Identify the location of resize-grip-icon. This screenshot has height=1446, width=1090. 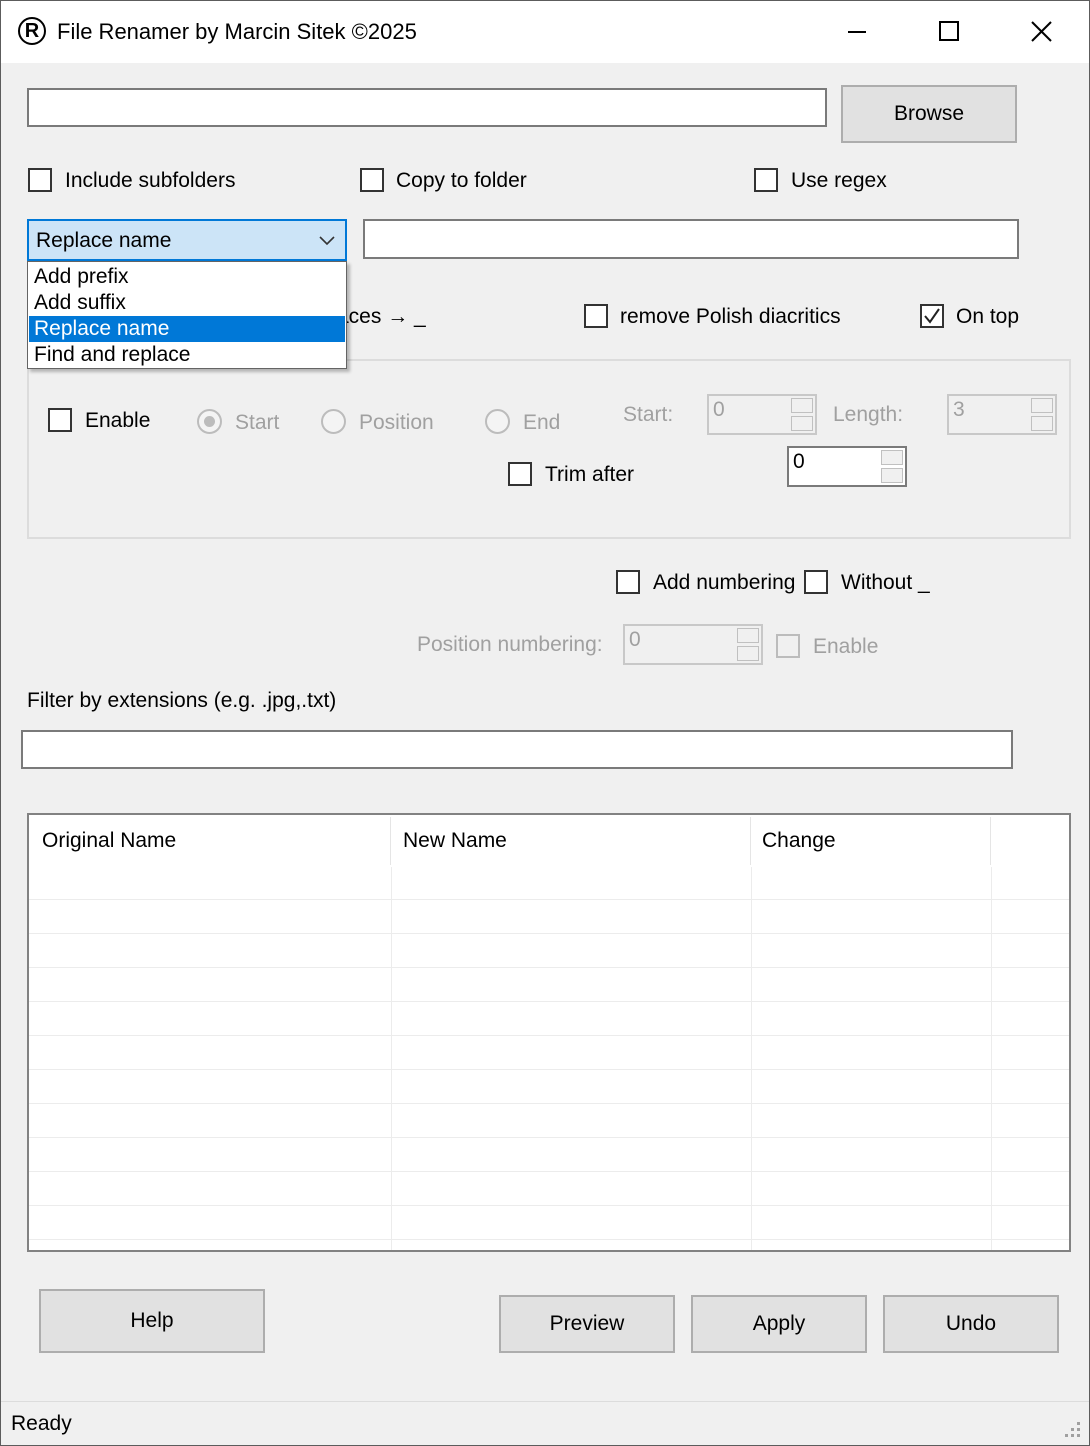
(1072, 1429).